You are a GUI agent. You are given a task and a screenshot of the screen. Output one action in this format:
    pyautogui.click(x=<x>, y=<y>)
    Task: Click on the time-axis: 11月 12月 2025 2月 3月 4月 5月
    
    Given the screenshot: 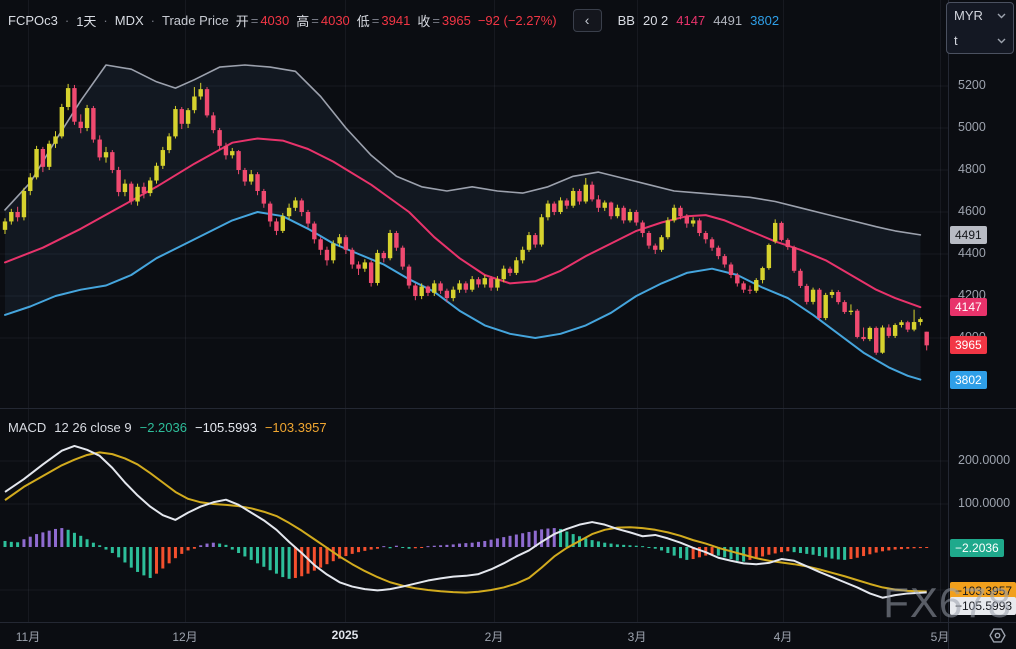 What is the action you would take?
    pyautogui.click(x=508, y=635)
    